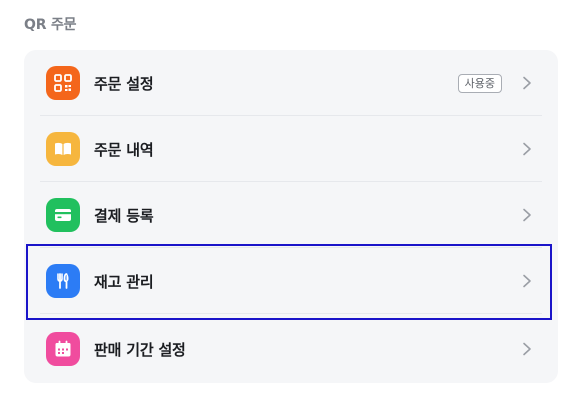  I want to click on book-icon, so click(63, 149).